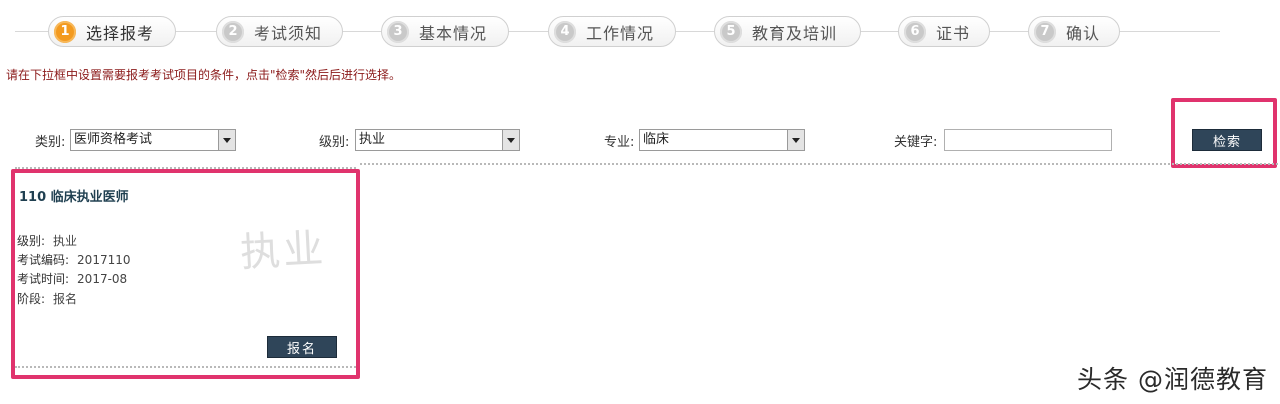 This screenshot has width=1280, height=404. Describe the element at coordinates (72, 278) in the screenshot. I see `info-row-exam-time: 考试时间: 2017-08` at that location.